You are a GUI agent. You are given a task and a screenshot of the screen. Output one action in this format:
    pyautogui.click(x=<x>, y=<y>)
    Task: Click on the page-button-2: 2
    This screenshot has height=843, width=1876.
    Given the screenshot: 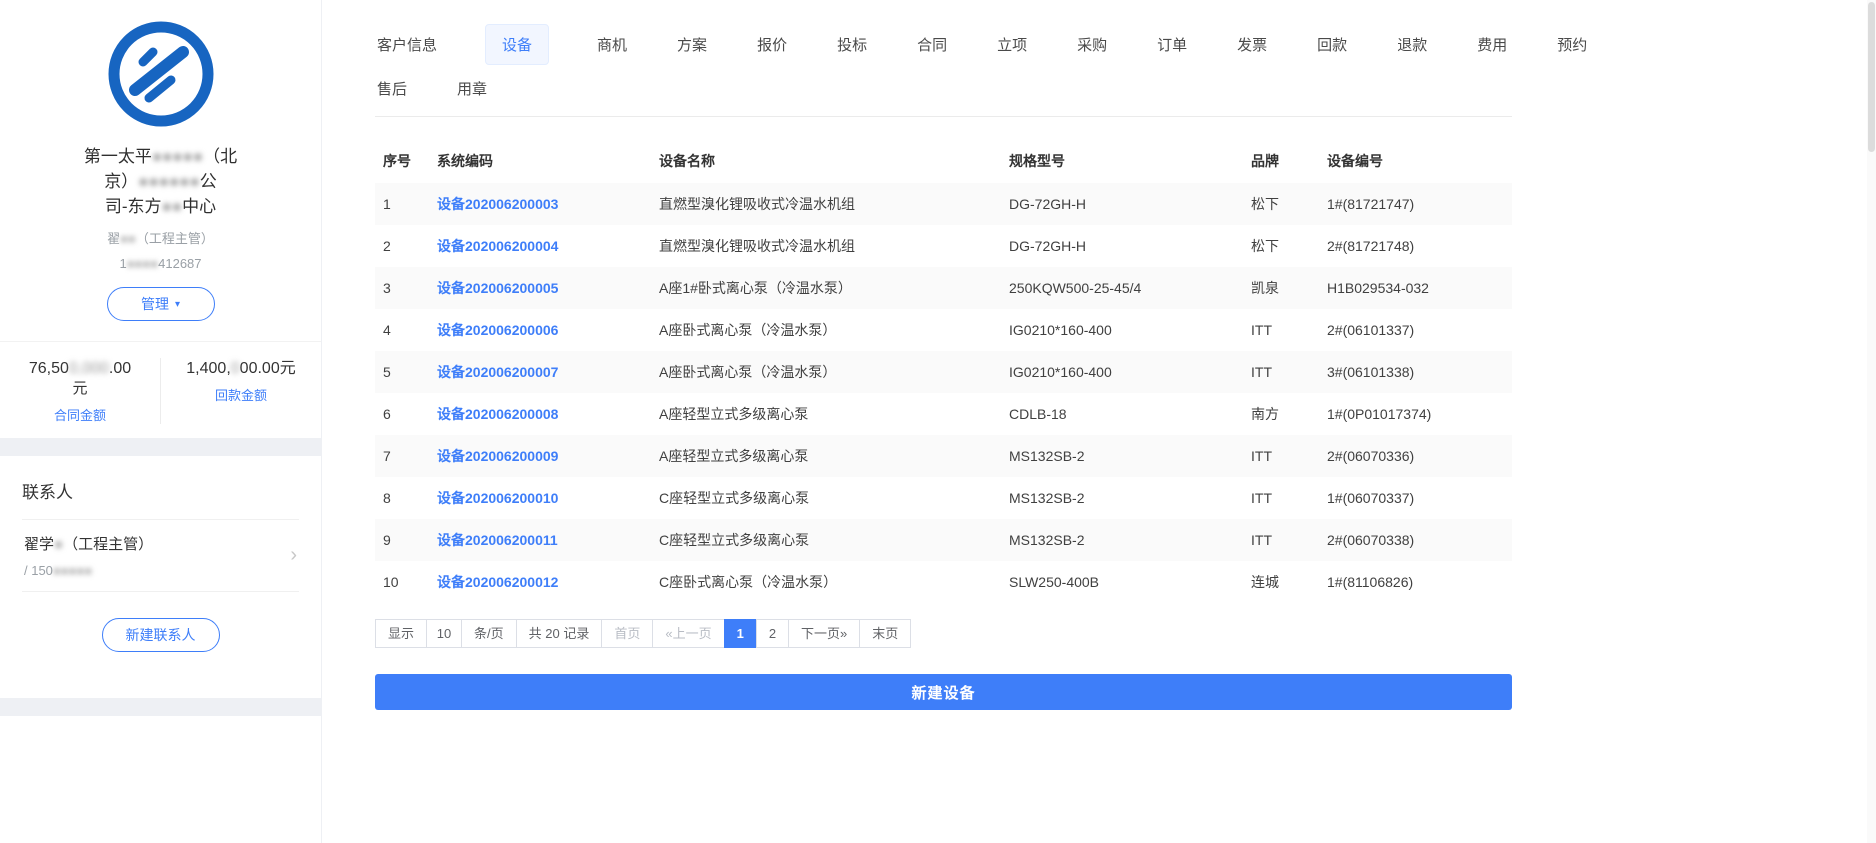 What is the action you would take?
    pyautogui.click(x=772, y=633)
    